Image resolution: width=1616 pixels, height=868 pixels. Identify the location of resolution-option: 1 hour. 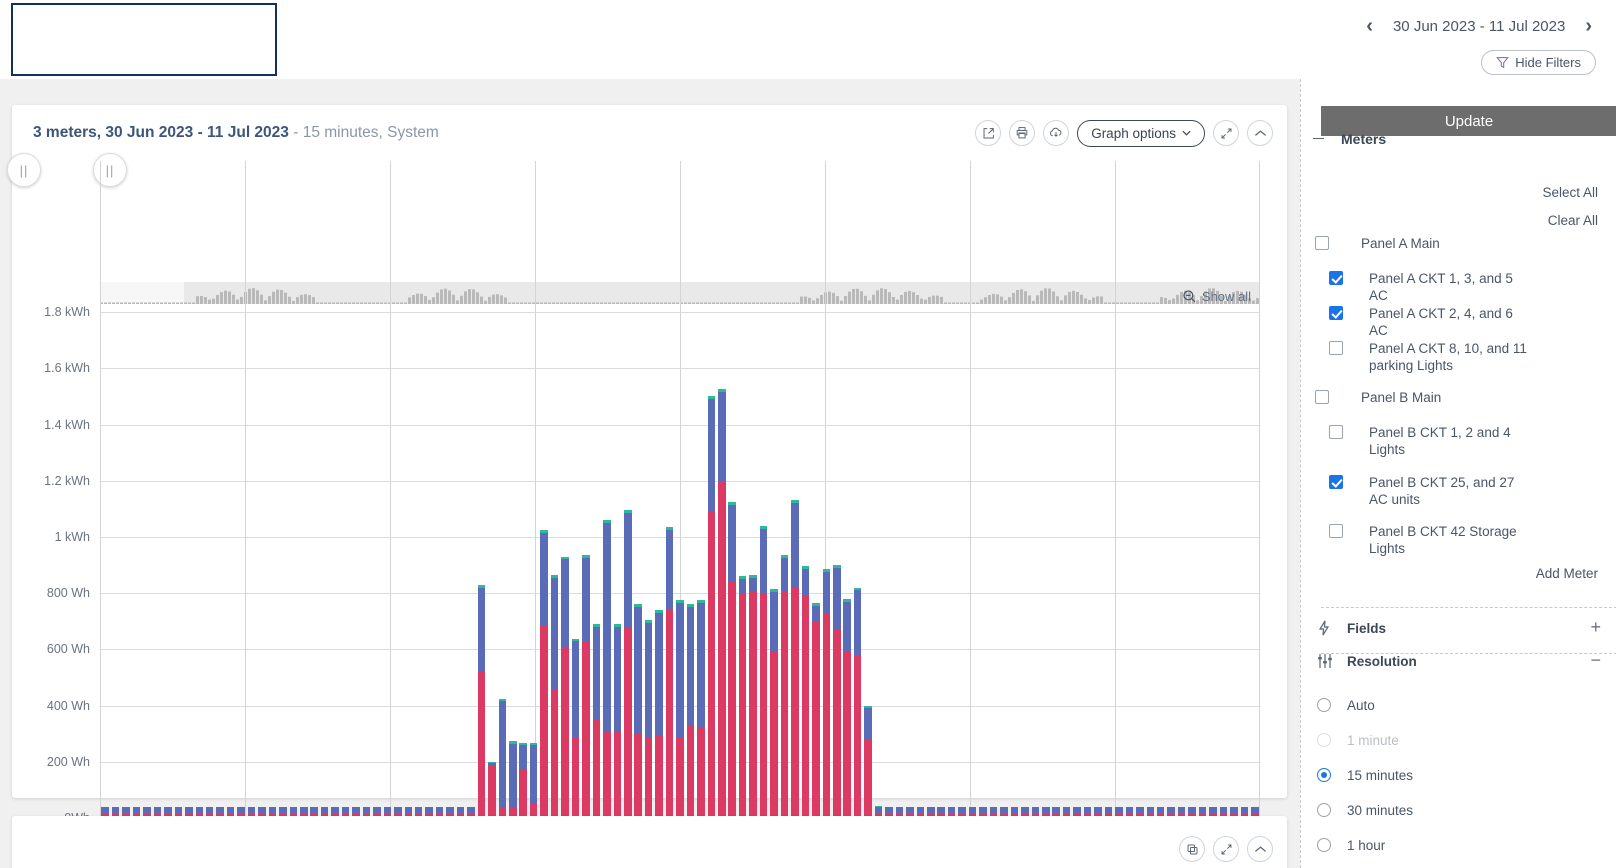
(1458, 845).